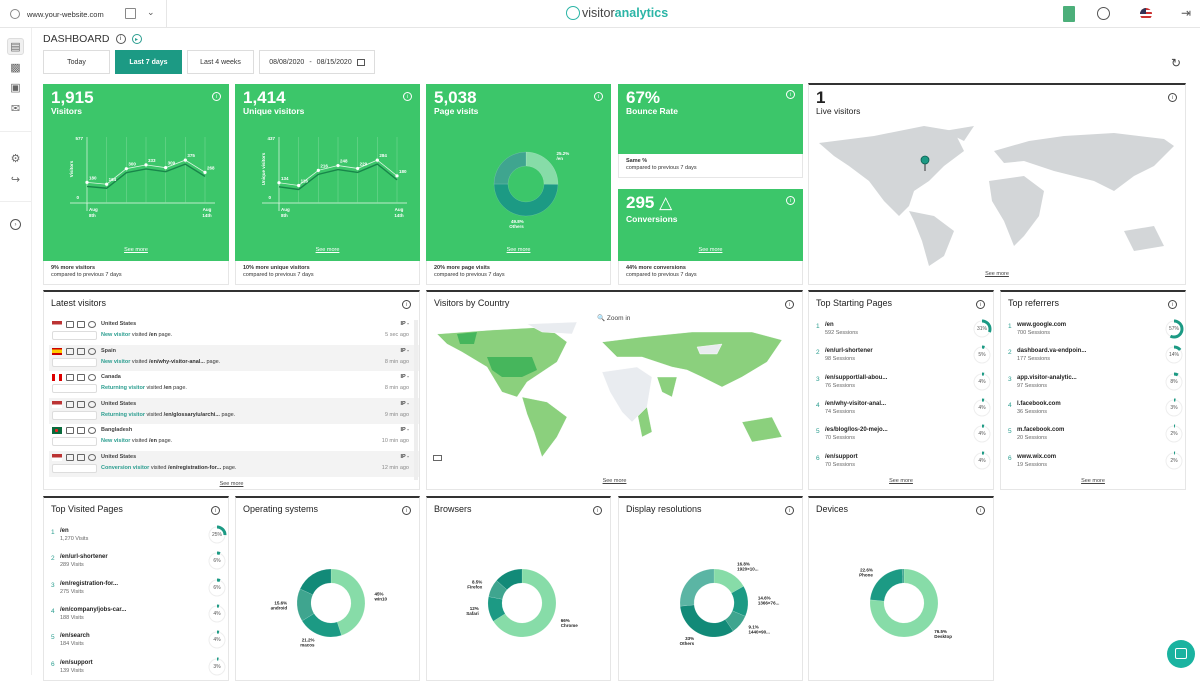  What do you see at coordinates (15, 46) in the screenshot?
I see `dashboard-icon: ▤` at bounding box center [15, 46].